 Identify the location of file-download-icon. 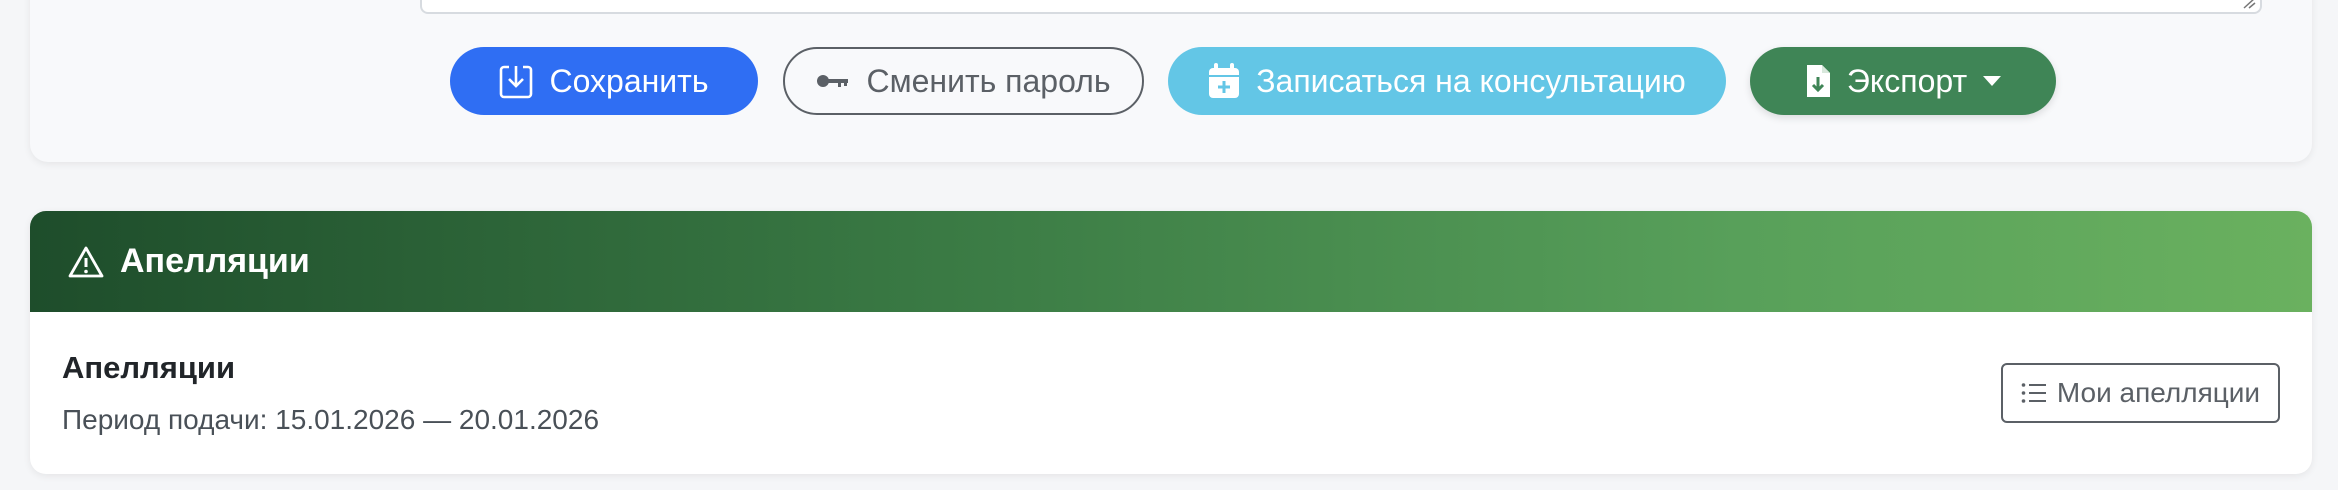
(1818, 81).